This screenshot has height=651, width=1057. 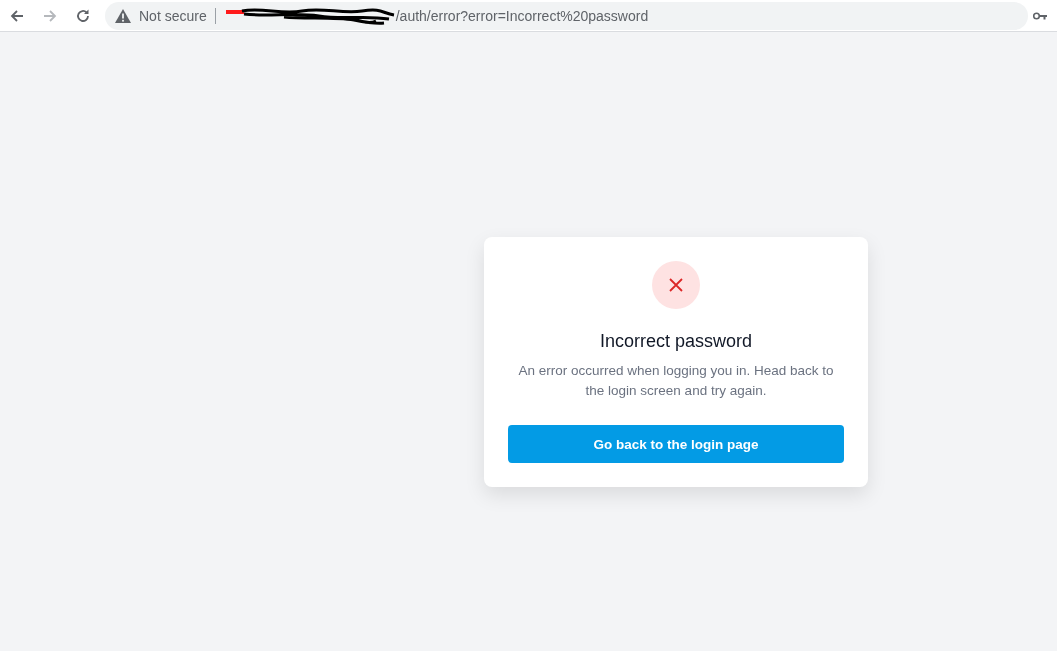 I want to click on login-page-button: Go back to the login page, so click(x=676, y=444).